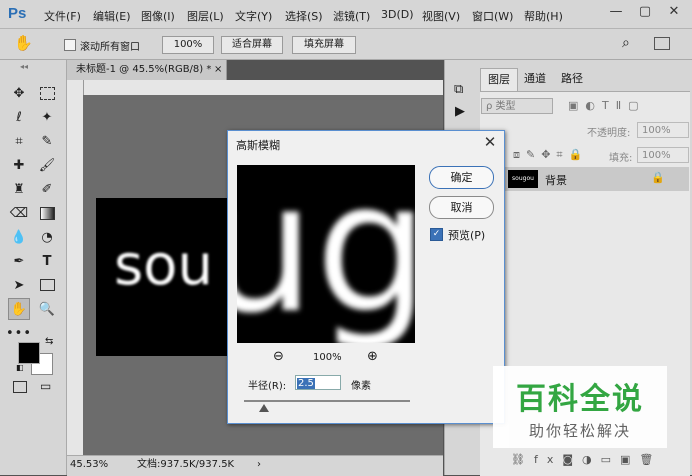 The height and width of the screenshot is (476, 692). Describe the element at coordinates (327, 401) in the screenshot. I see `radius-slider-track` at that location.